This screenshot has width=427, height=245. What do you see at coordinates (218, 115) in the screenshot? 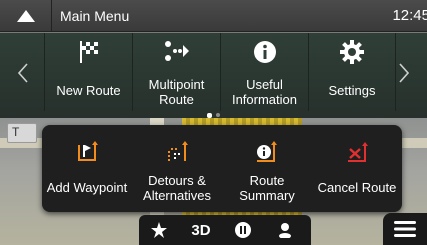
I see `page-dot` at bounding box center [218, 115].